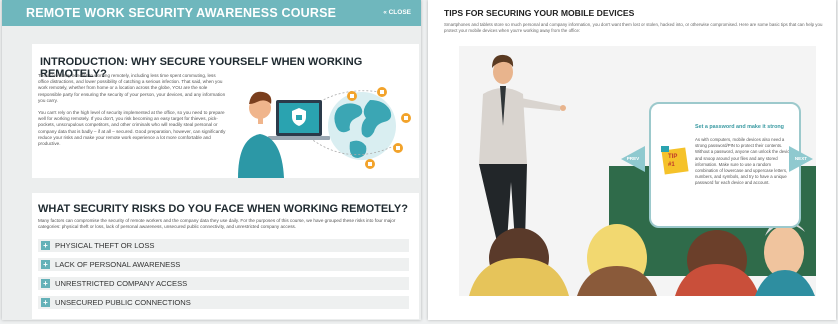  What do you see at coordinates (539, 13) in the screenshot?
I see `mobile-heading: TIPS FOR SECURING YOUR MOBILE DEVICES` at bounding box center [539, 13].